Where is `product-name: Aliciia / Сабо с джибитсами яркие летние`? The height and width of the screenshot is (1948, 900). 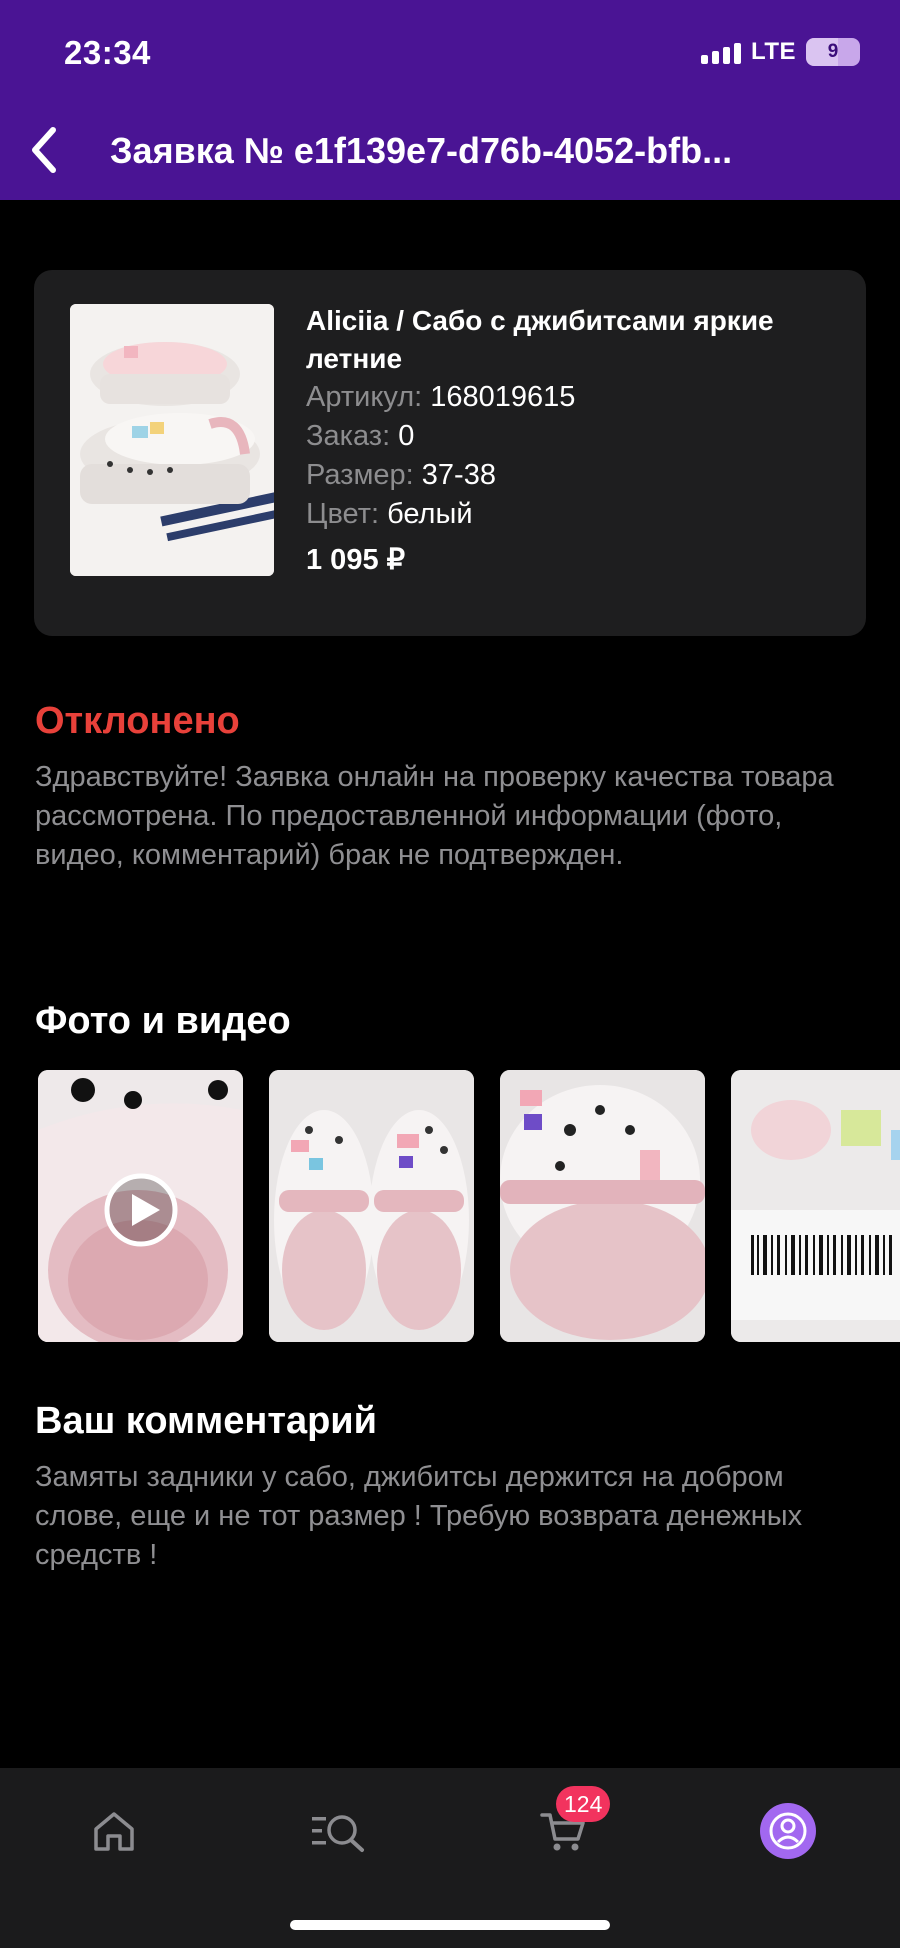
product-name: Aliciia / Сабо с джибитсами яркие летние is located at coordinates (540, 339).